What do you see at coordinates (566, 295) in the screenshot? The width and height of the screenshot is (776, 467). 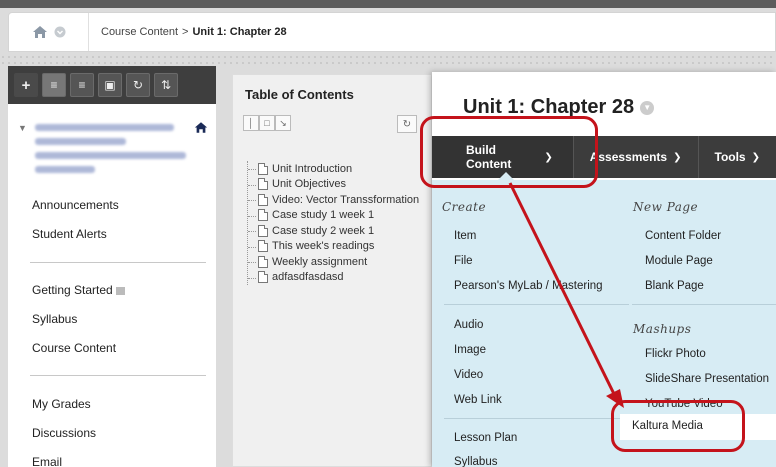 I see `annotation-arrow` at bounding box center [566, 295].